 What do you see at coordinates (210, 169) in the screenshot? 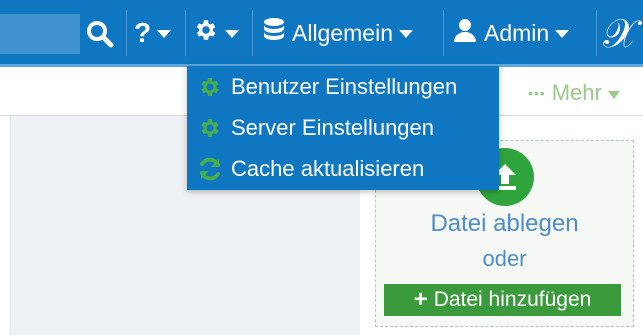
I see `refresh-icon` at bounding box center [210, 169].